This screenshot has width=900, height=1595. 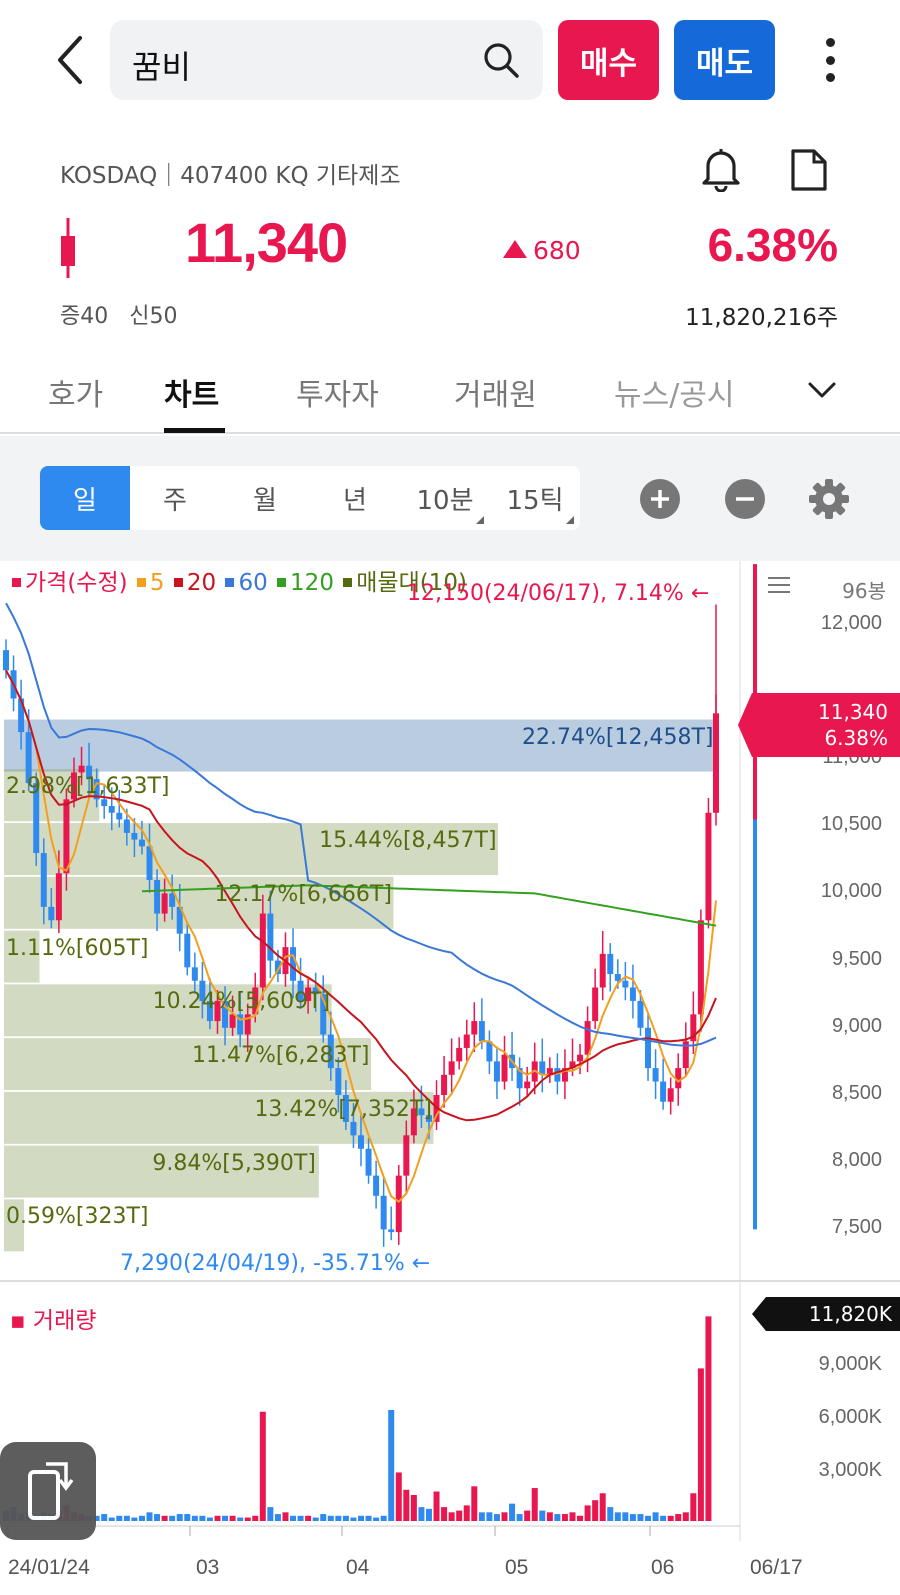 I want to click on price-tick: 8,500, so click(x=856, y=1093).